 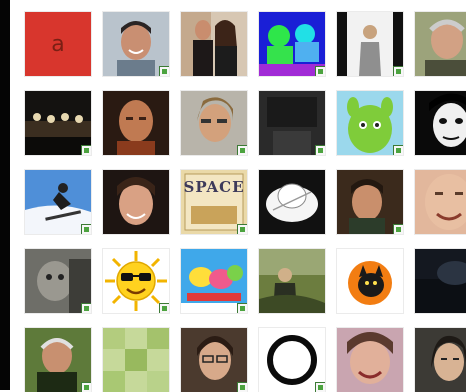 I want to click on smiling-older-man-photo, so click(x=440, y=44).